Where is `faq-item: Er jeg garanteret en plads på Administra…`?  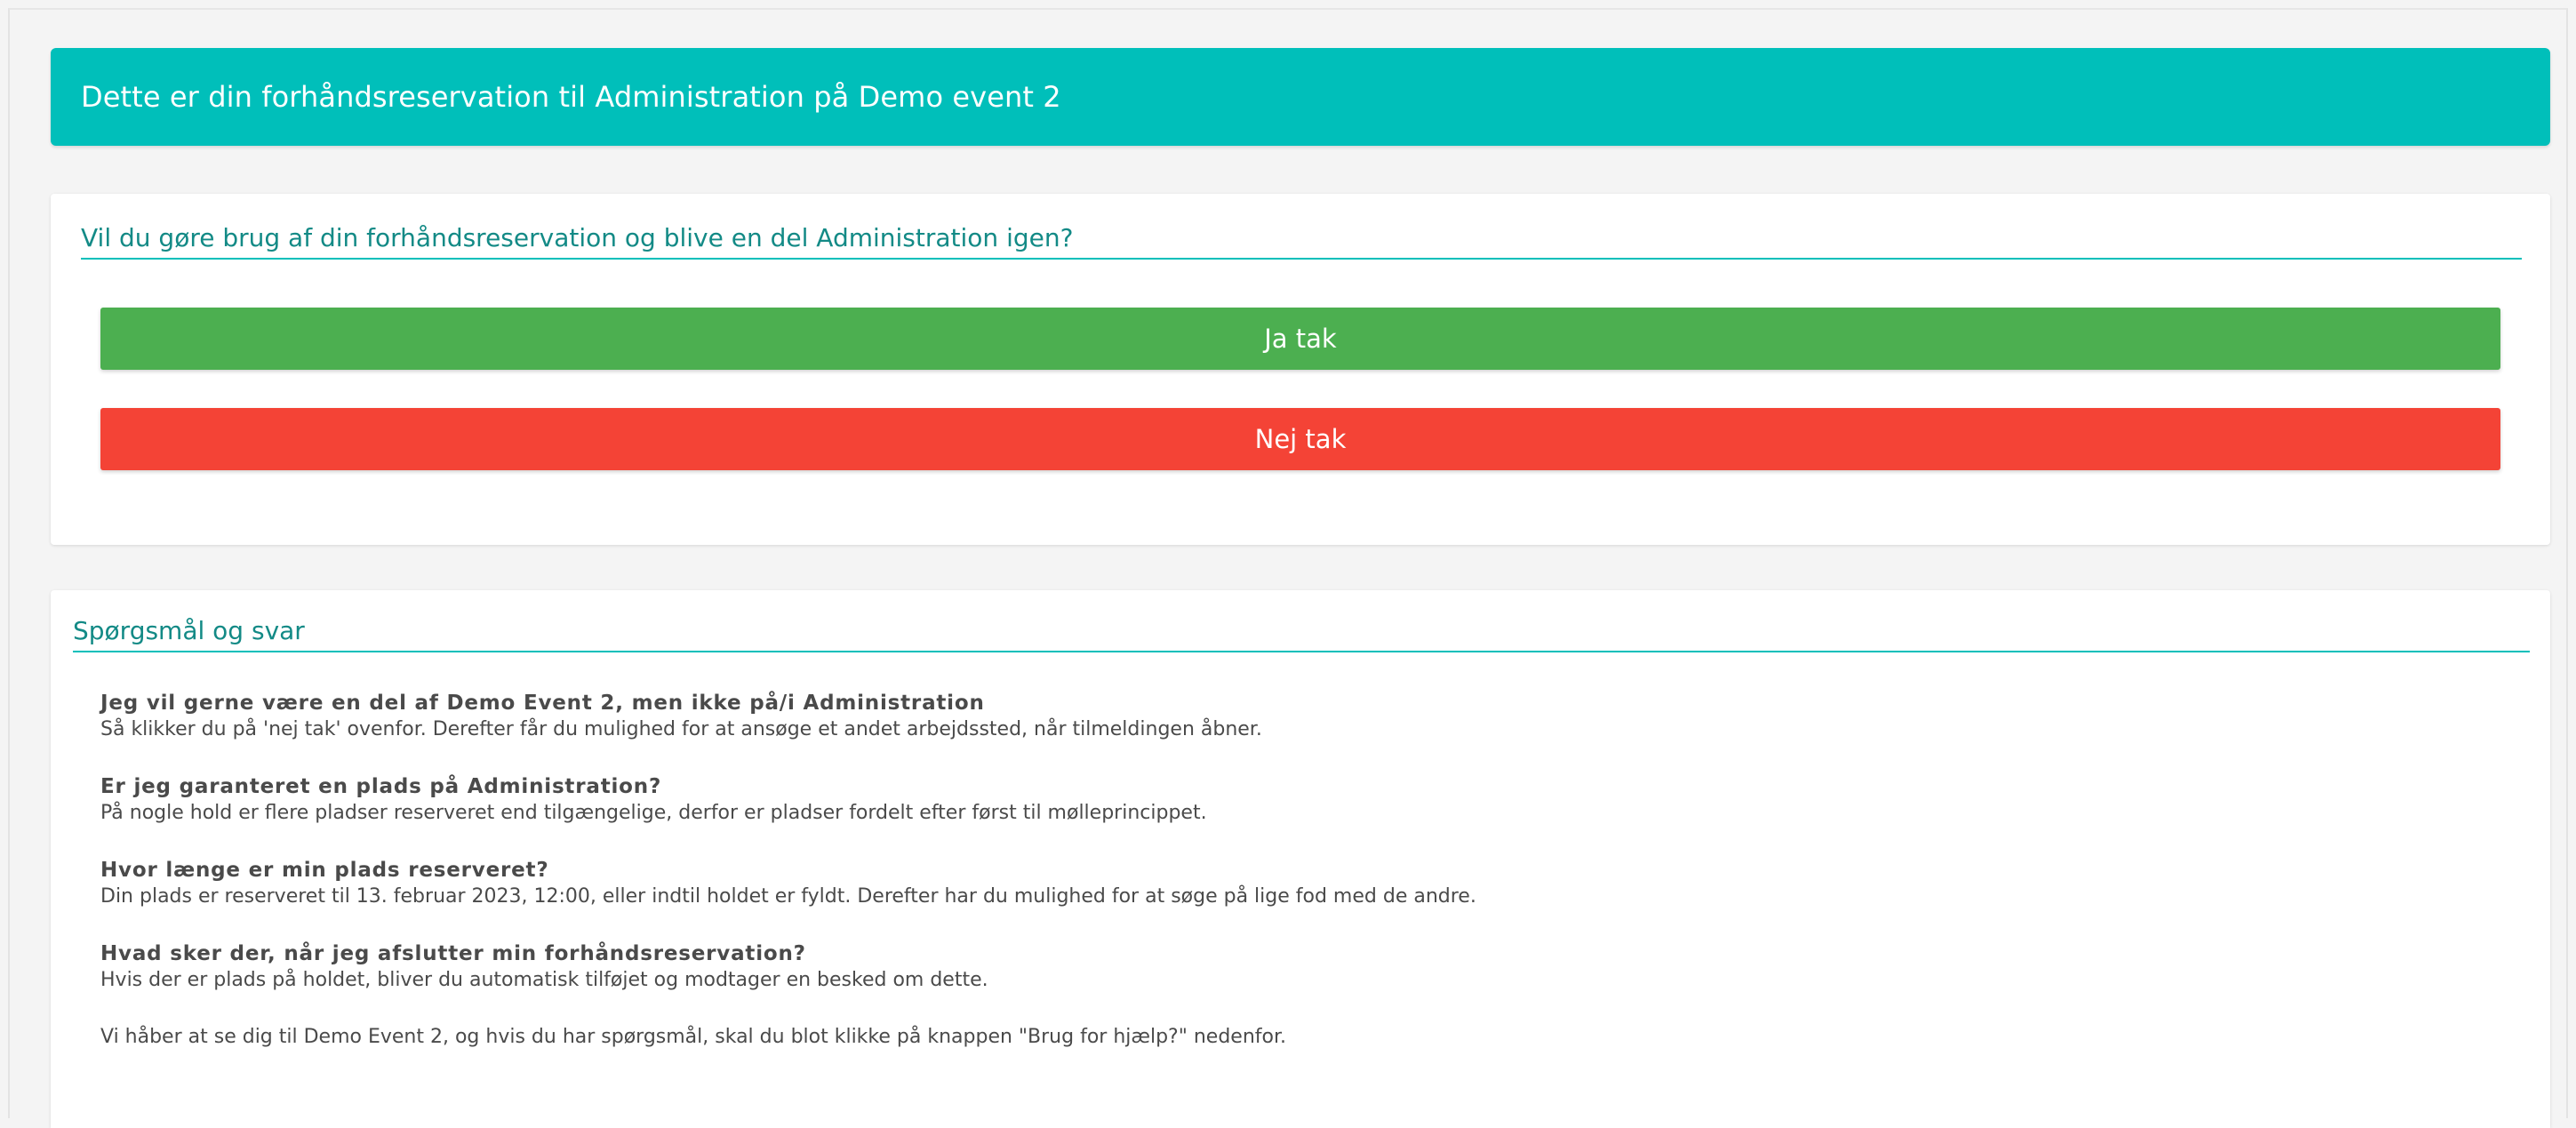
faq-item: Er jeg garanteret en plads på Administra… is located at coordinates (1300, 800).